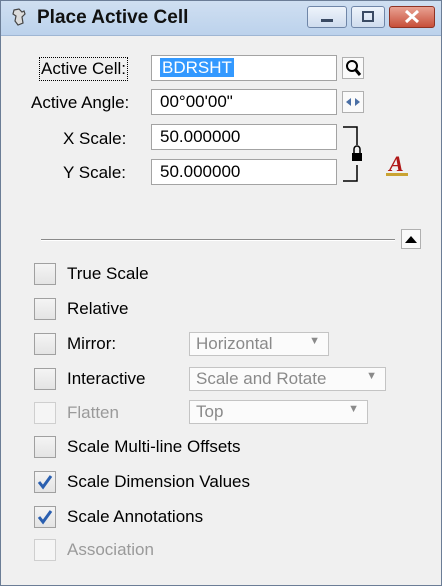  What do you see at coordinates (197, 67) in the screenshot?
I see `active-cell-value: BDRSHT` at bounding box center [197, 67].